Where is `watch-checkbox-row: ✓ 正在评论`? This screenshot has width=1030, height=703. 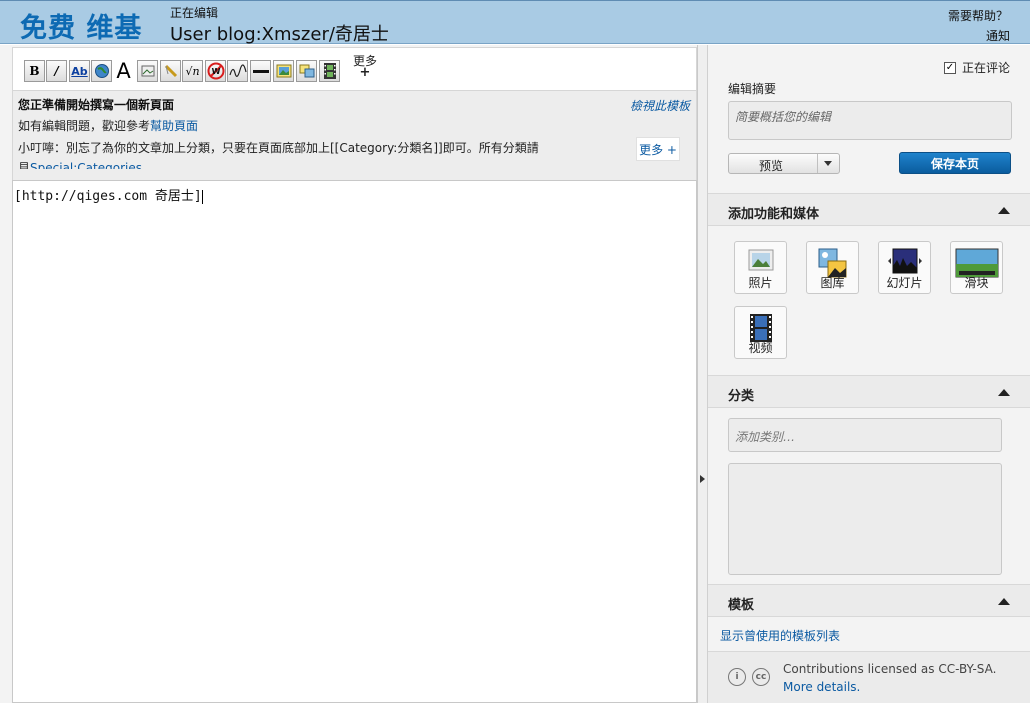
watch-checkbox-row: ✓ 正在评论 is located at coordinates (976, 67).